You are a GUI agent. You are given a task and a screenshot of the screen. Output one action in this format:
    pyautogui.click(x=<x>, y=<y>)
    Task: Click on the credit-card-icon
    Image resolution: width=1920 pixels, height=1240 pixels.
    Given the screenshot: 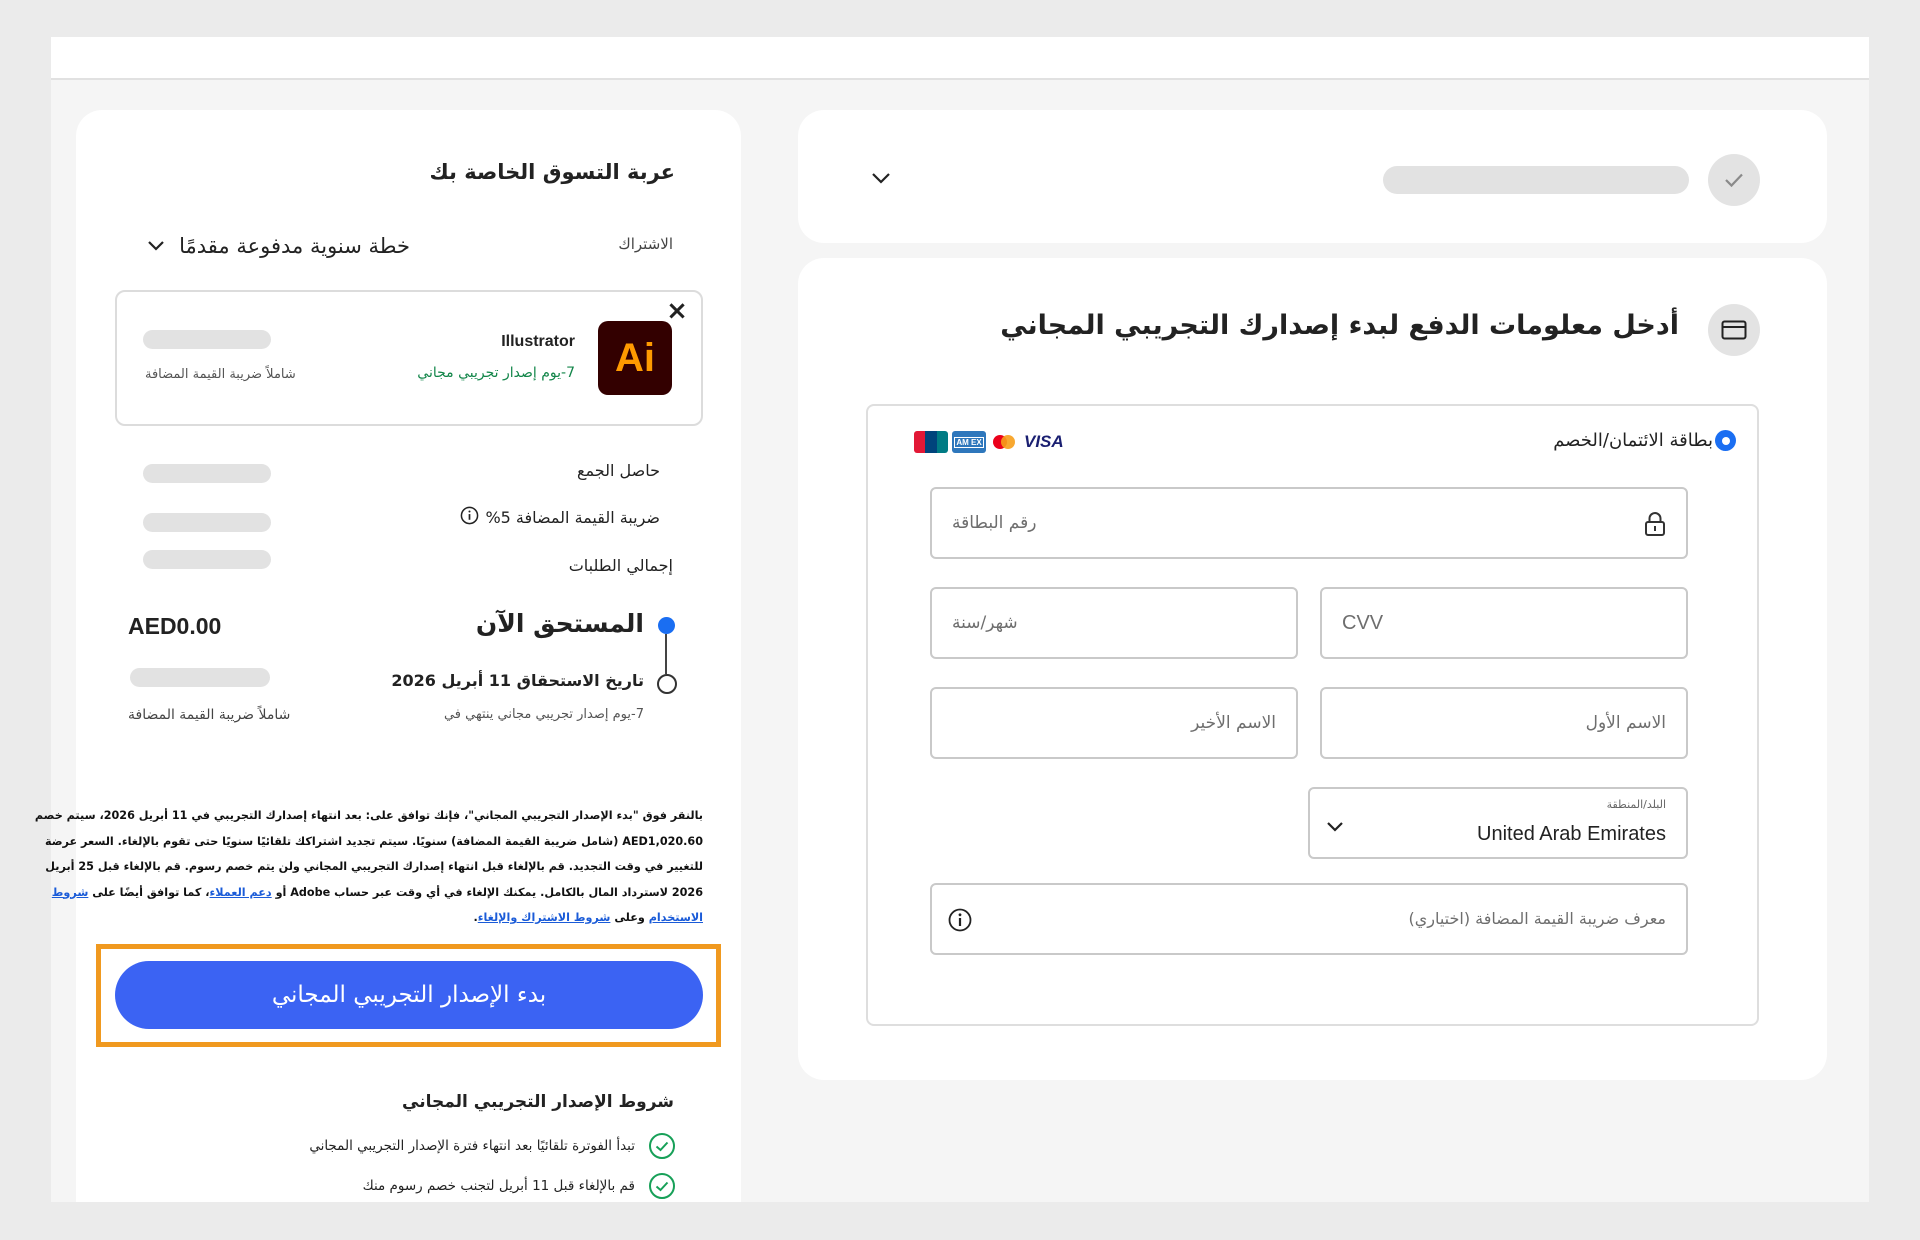 What is the action you would take?
    pyautogui.click(x=1734, y=330)
    